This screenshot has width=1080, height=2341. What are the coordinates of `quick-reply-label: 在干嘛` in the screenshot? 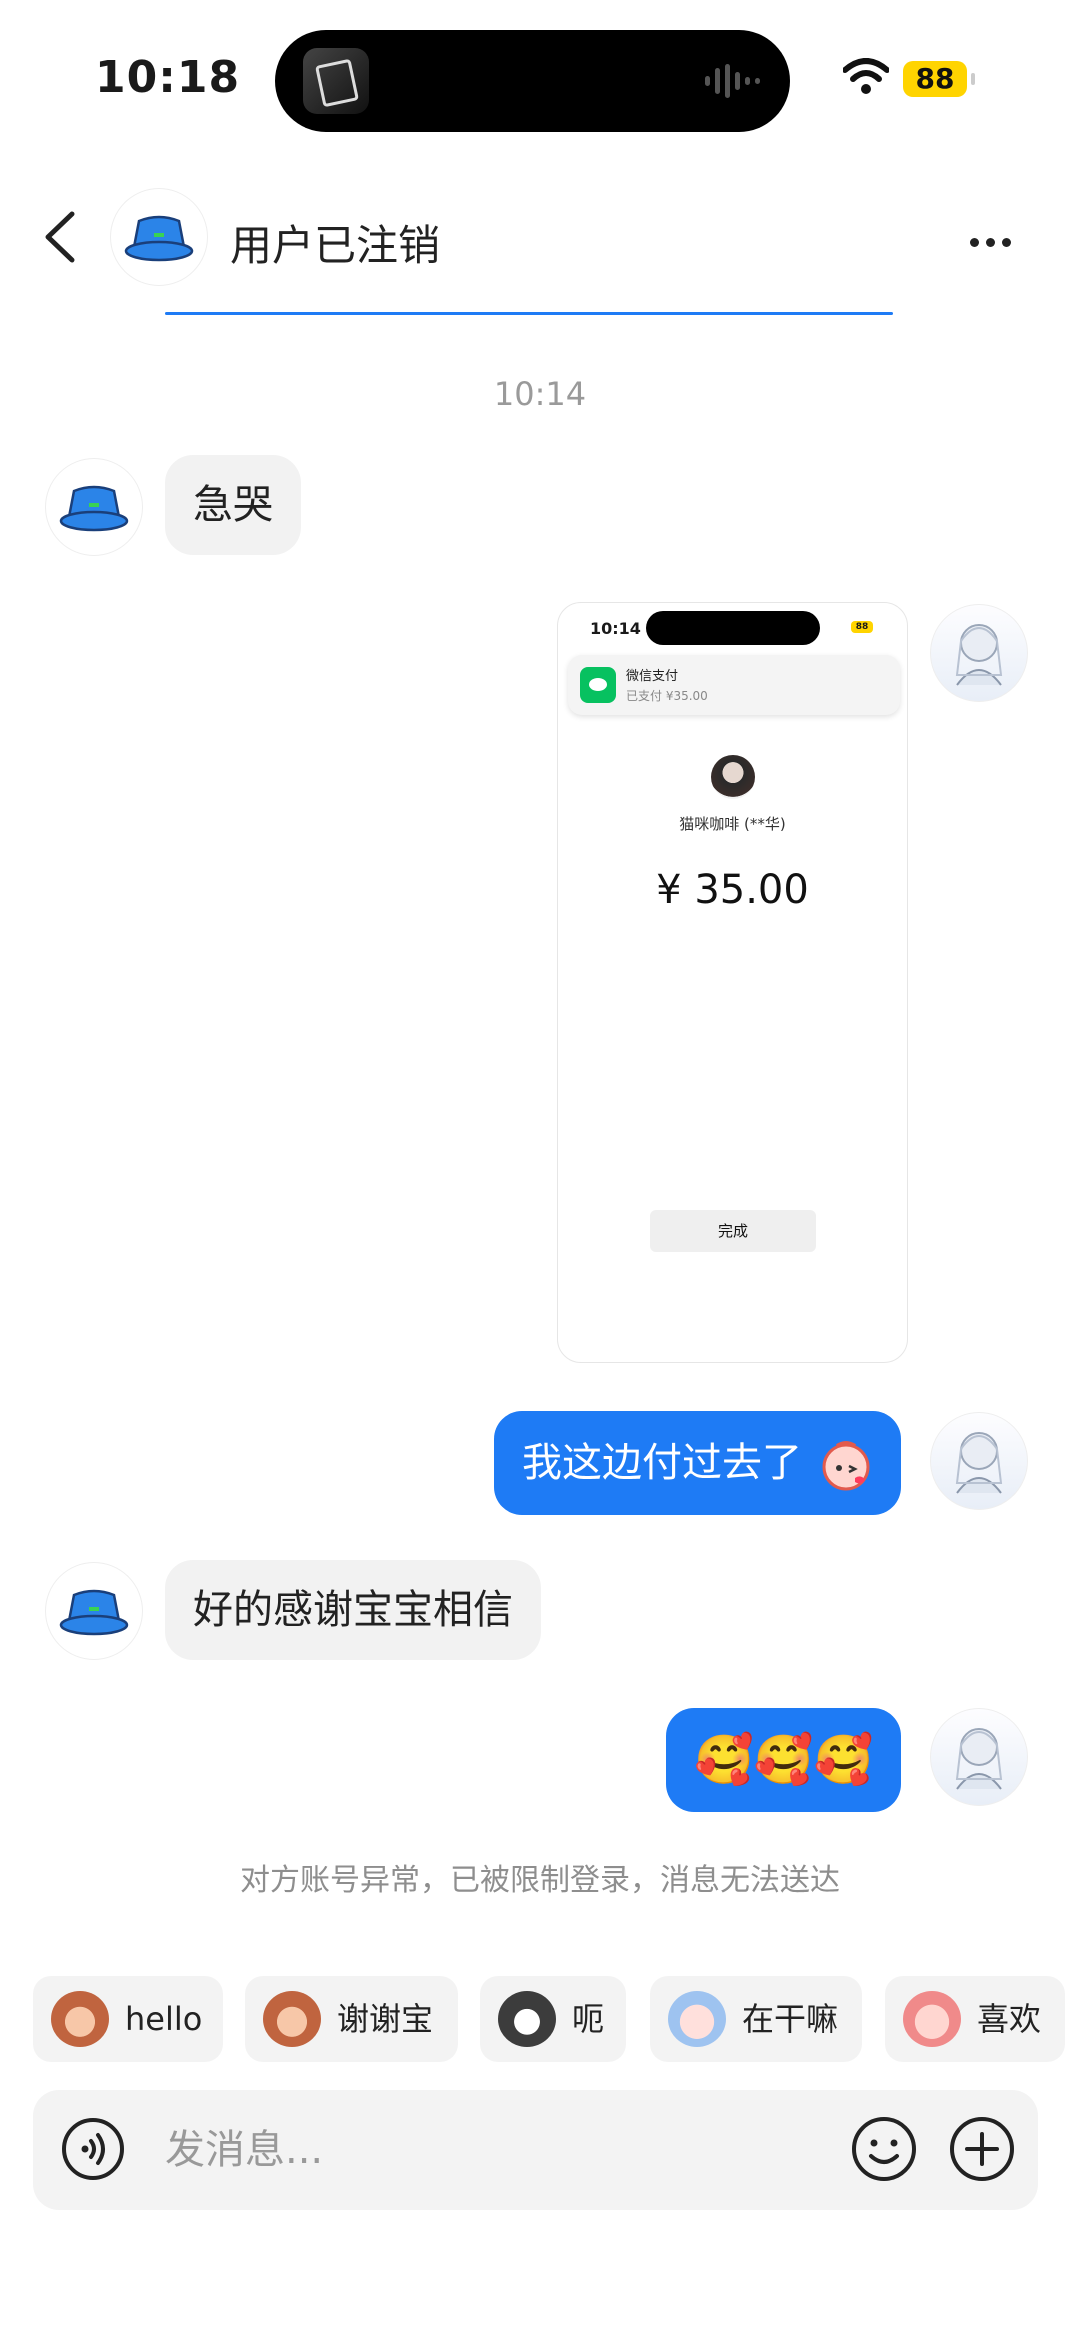 It's located at (790, 2019).